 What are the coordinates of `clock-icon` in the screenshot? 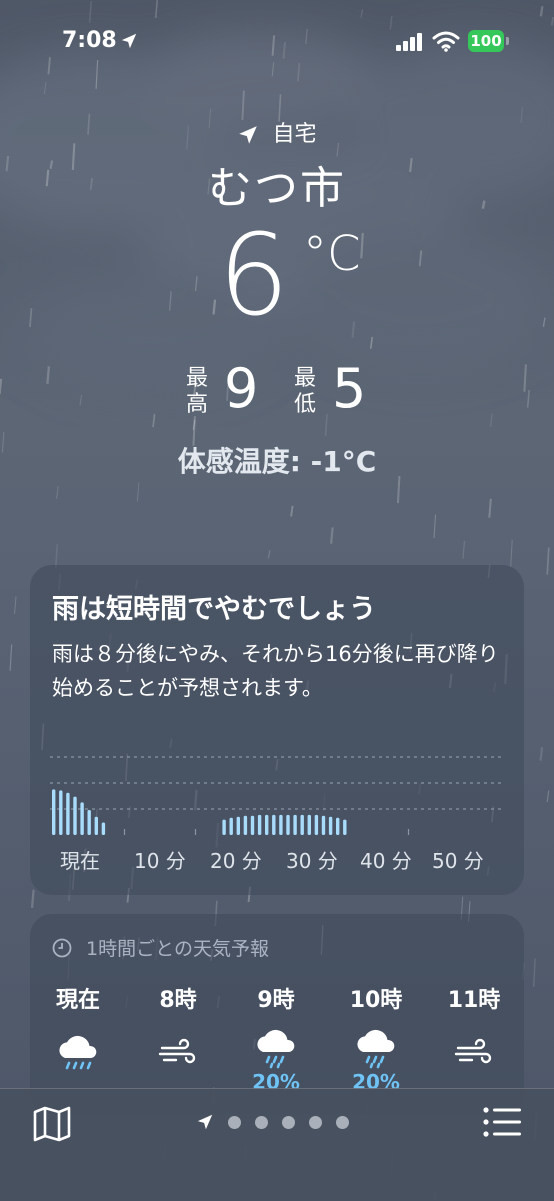 It's located at (62, 948).